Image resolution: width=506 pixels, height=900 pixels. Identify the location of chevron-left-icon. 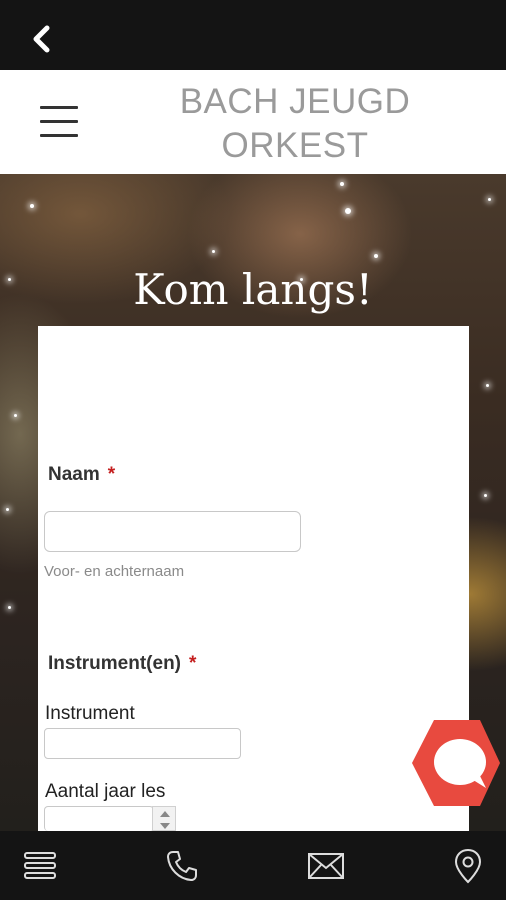
(41, 39).